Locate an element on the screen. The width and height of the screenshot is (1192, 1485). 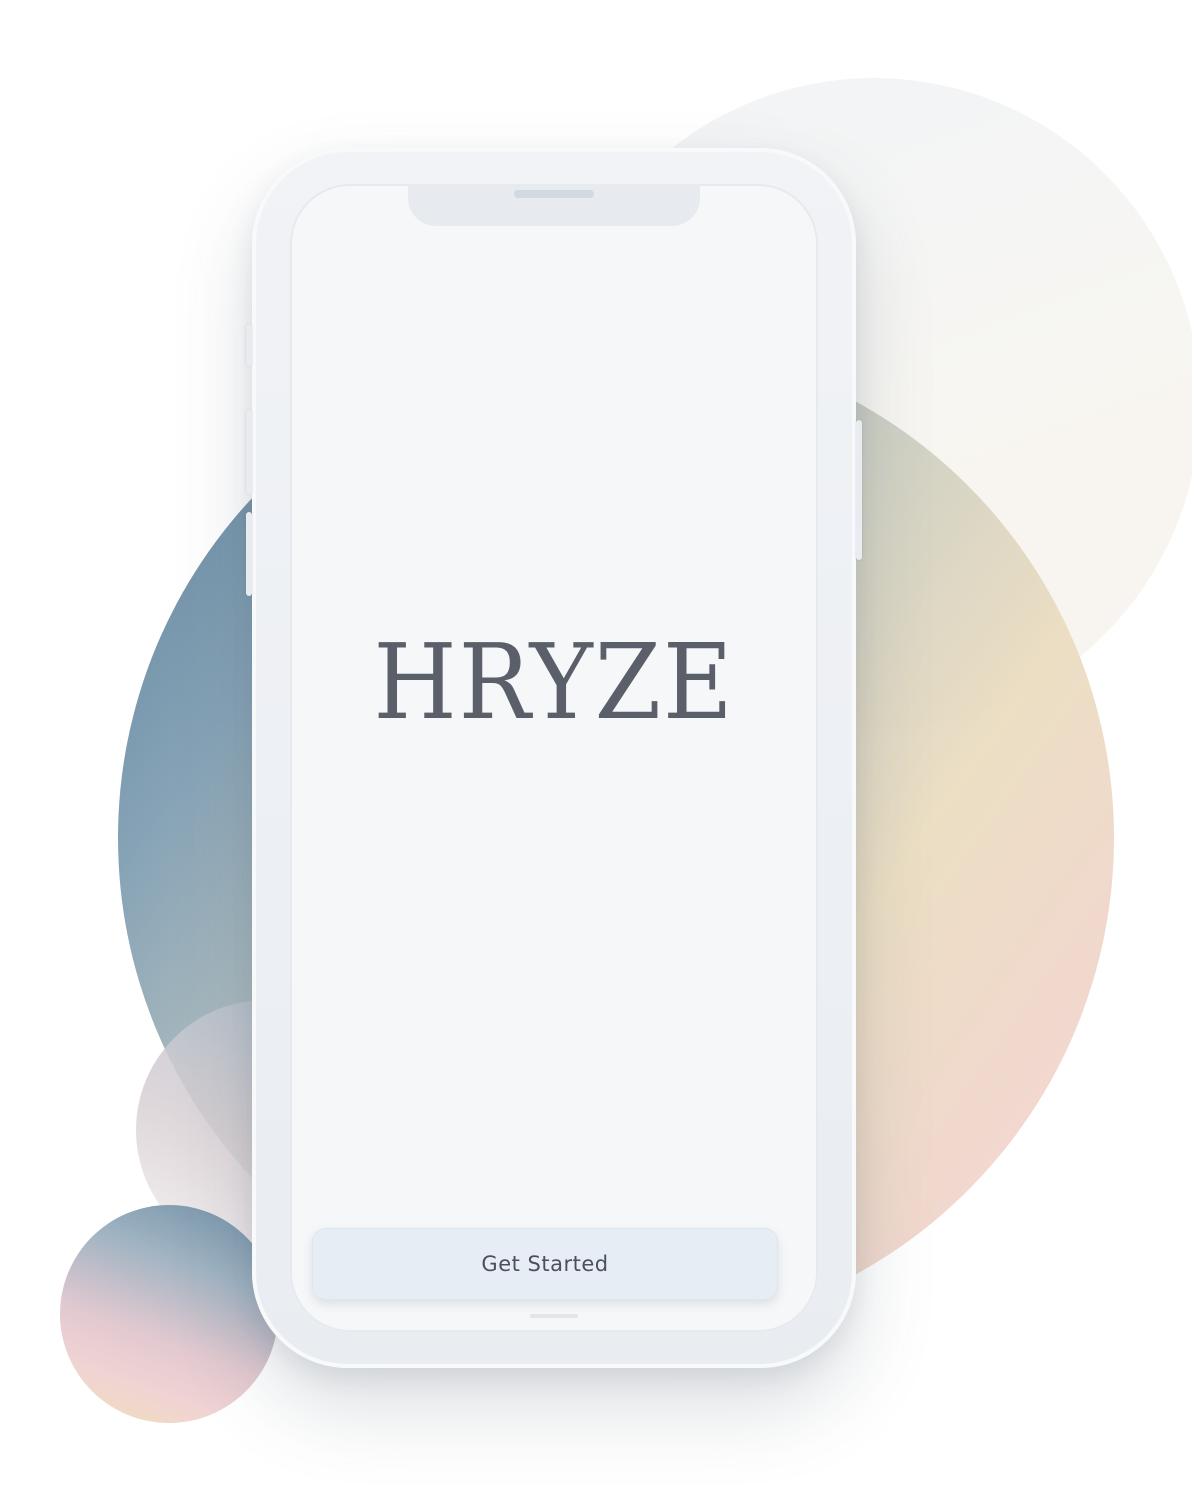
get-started-button: Get Started is located at coordinates (545, 1264).